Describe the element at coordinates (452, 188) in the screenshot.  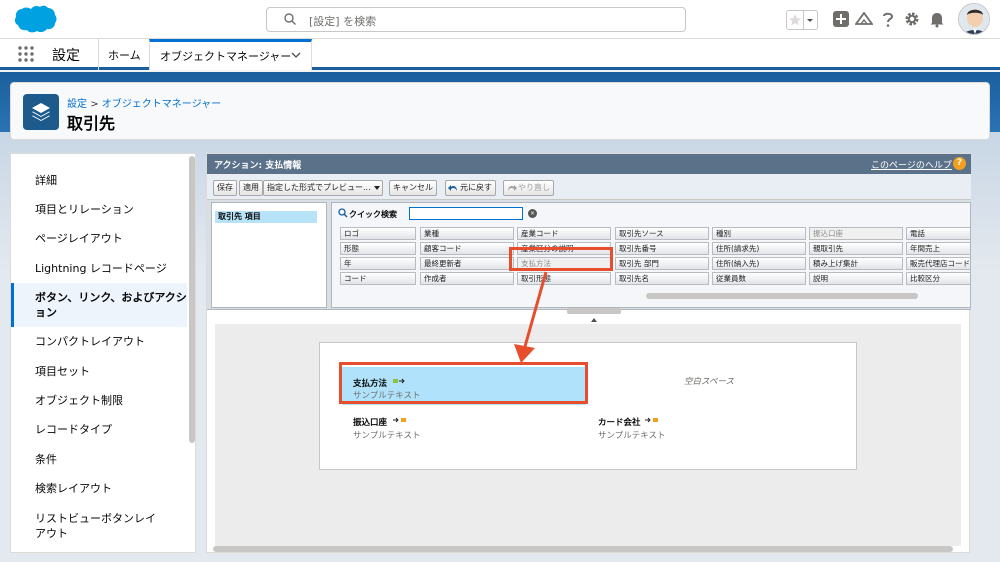
I see `undo-icon` at that location.